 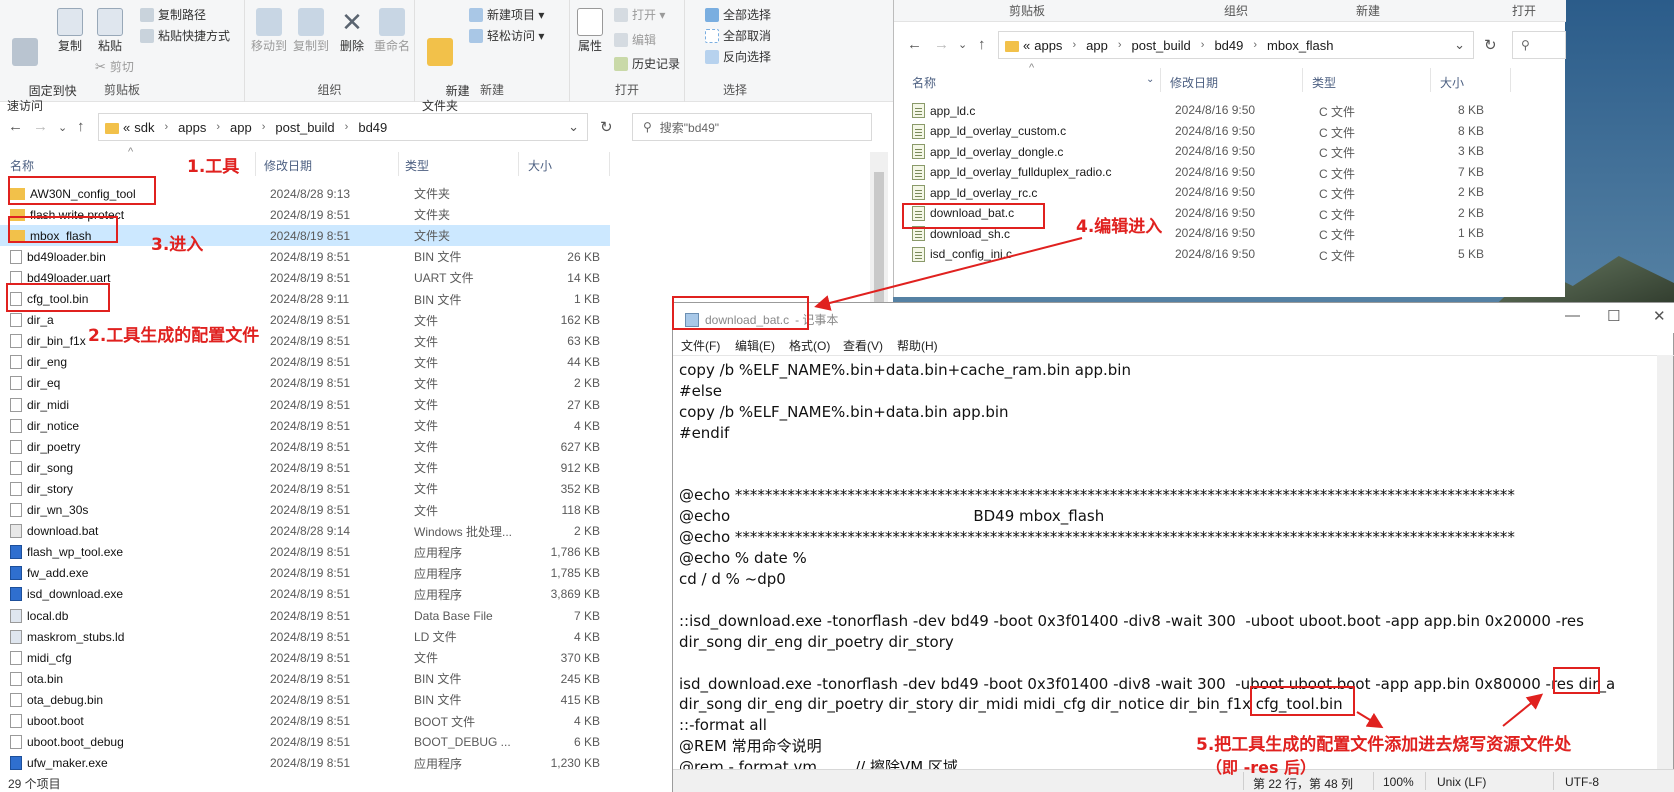 What do you see at coordinates (40, 126) in the screenshot?
I see `forward-arrow-icon: →` at bounding box center [40, 126].